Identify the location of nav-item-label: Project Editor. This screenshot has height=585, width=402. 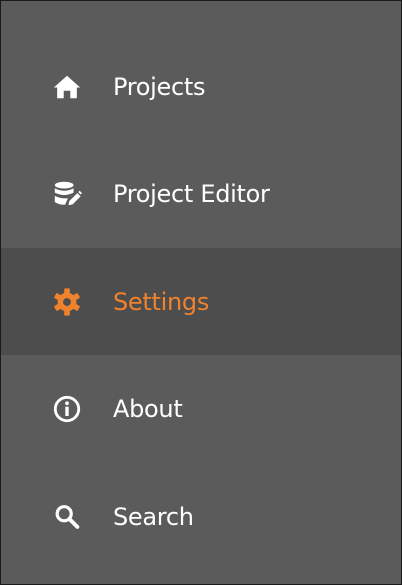
(191, 193).